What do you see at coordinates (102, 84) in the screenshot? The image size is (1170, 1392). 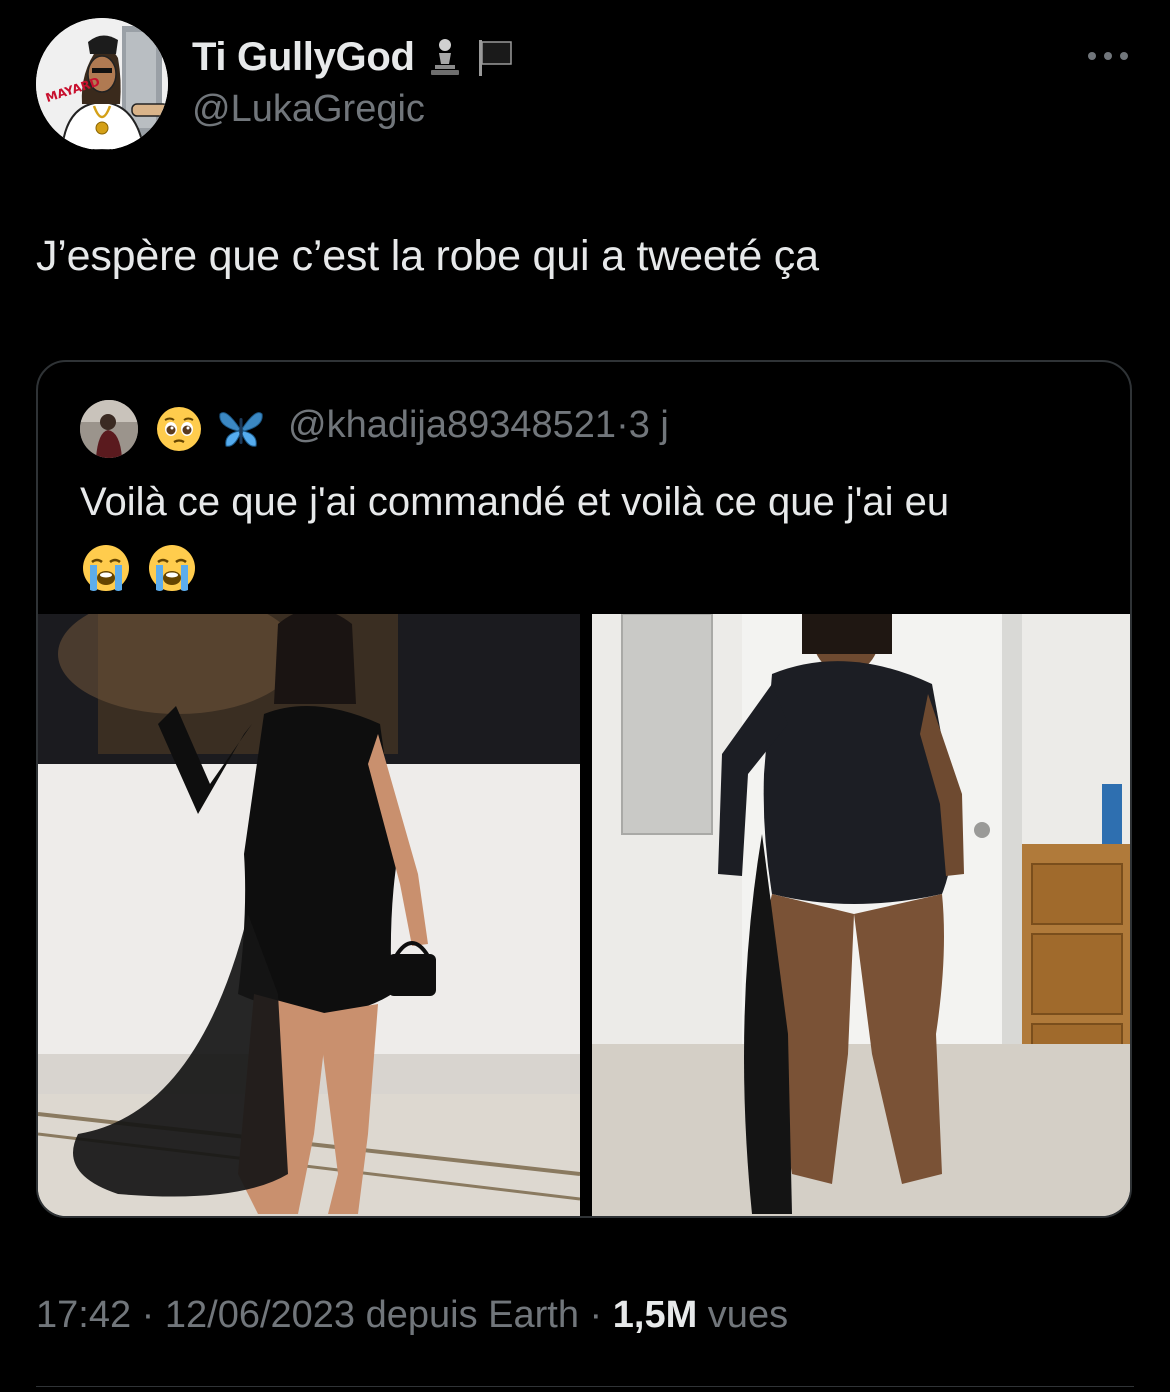 I see `author-avatar: MAYARD` at bounding box center [102, 84].